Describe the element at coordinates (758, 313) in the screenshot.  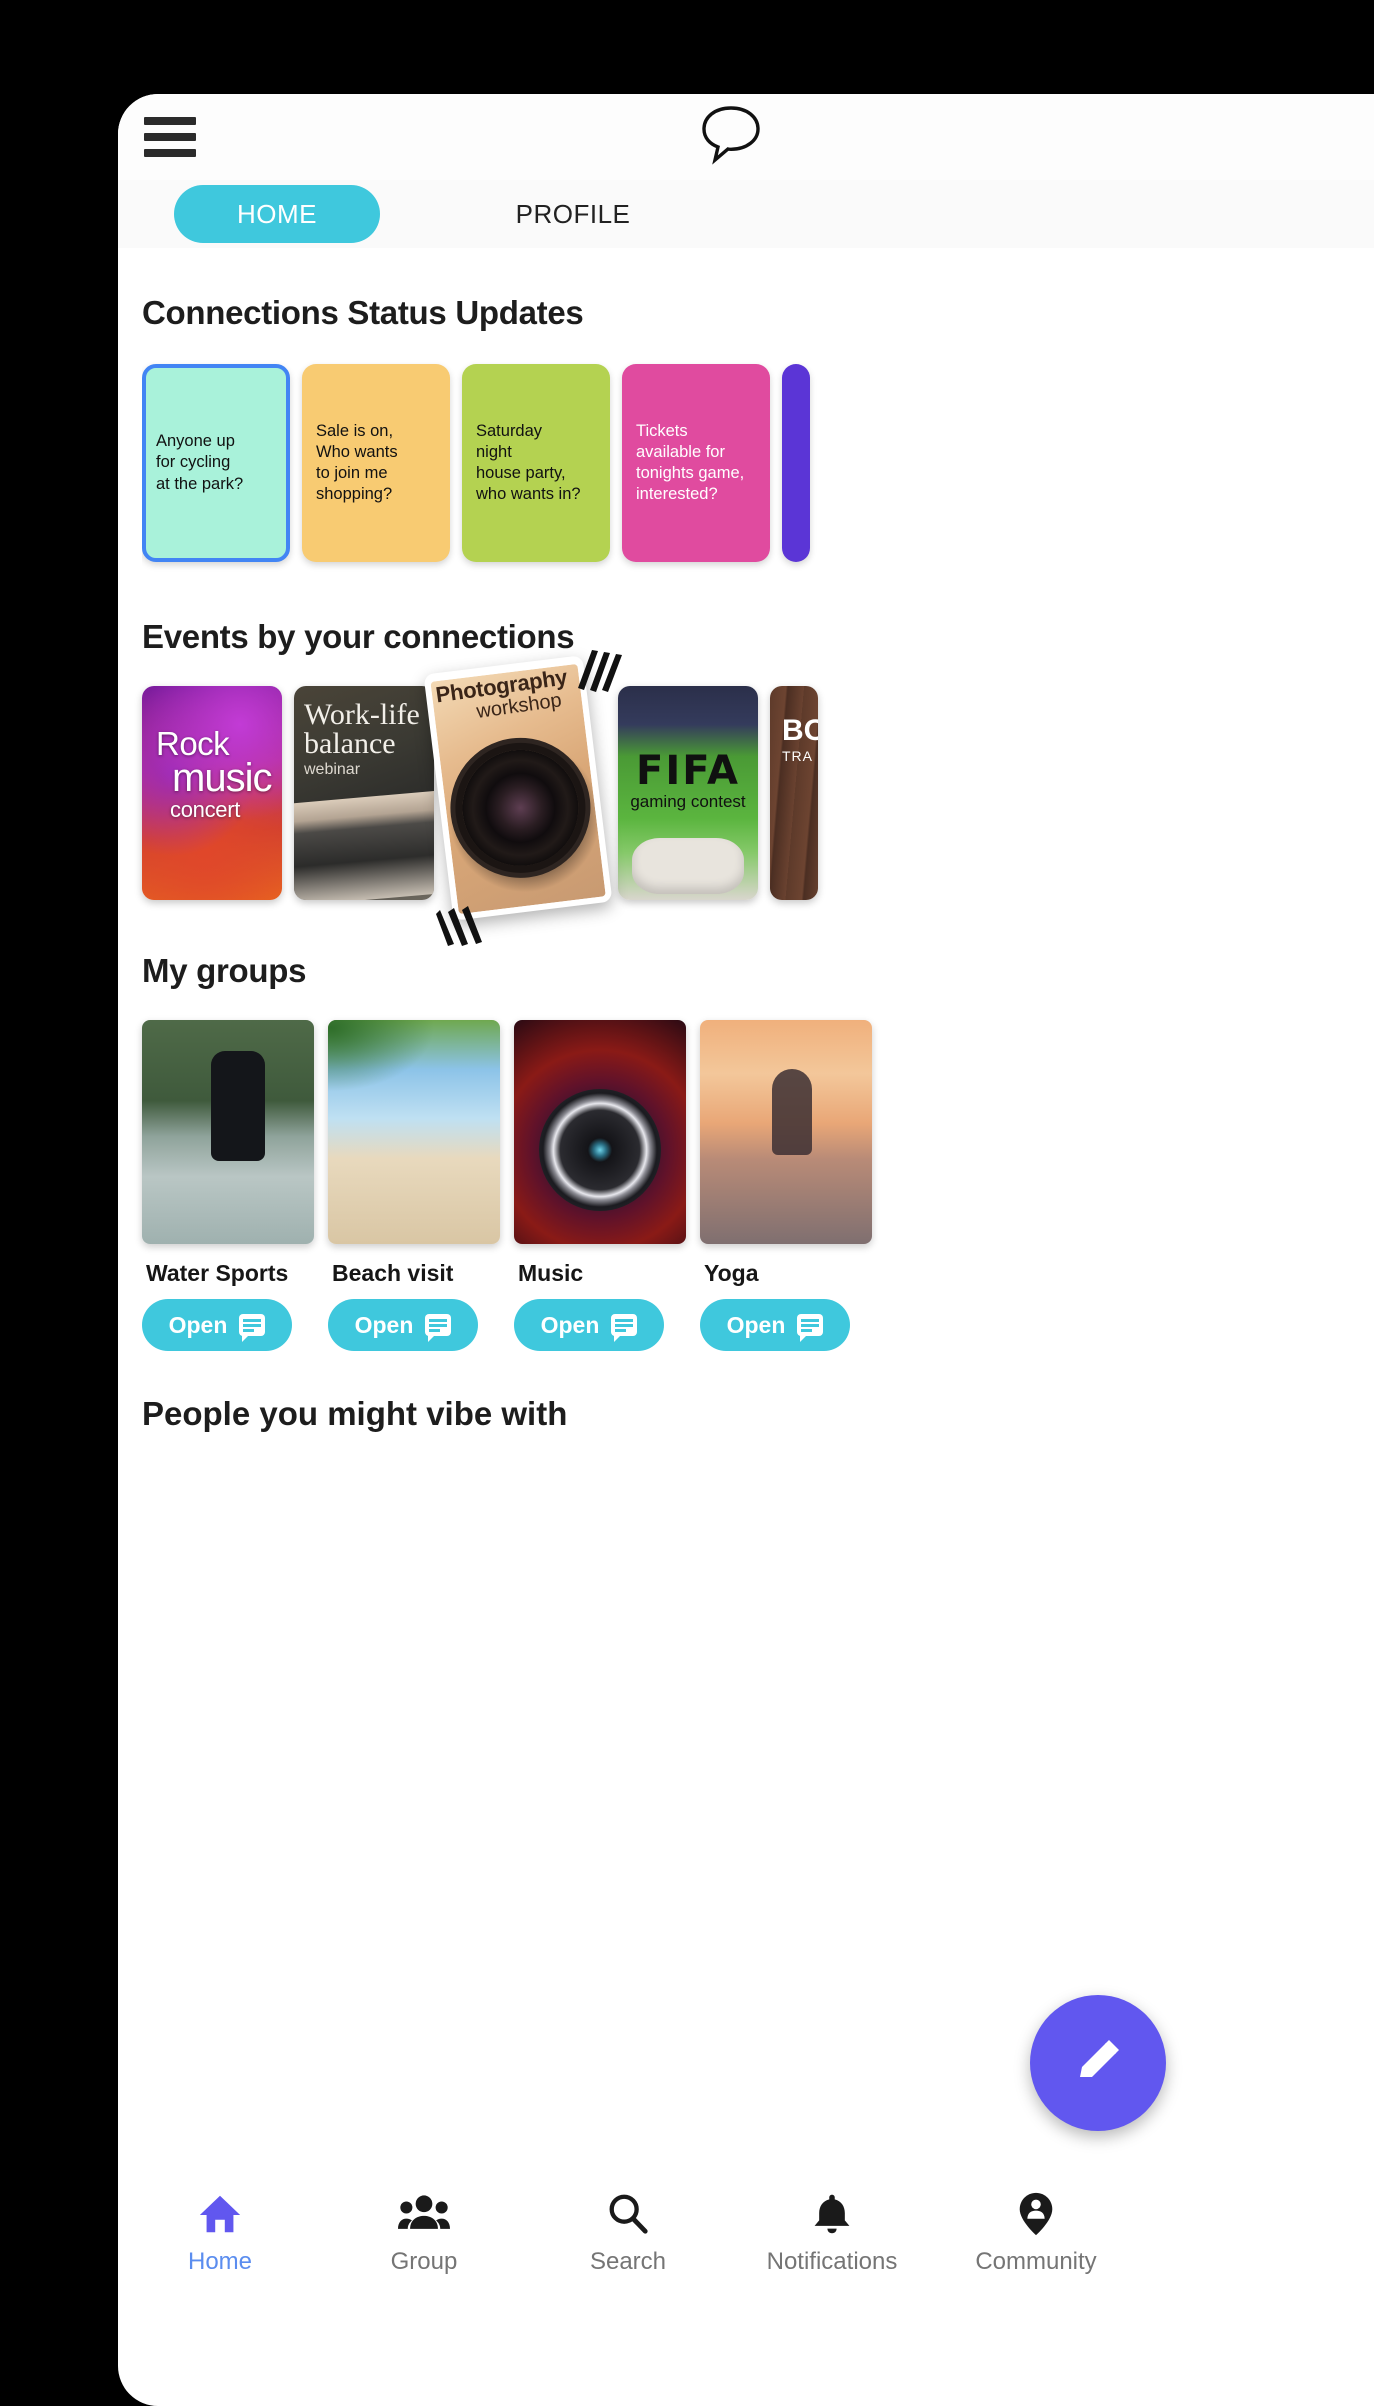
I see `connections-status-header: Connections Status Updates View All` at that location.